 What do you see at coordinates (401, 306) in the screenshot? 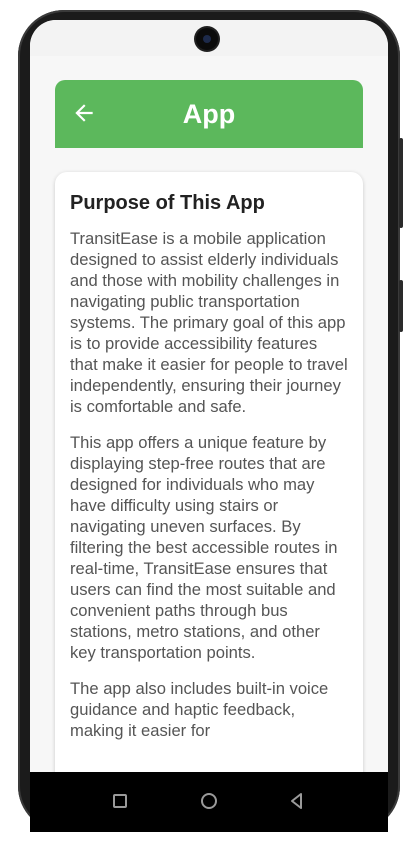
I see `power-button` at bounding box center [401, 306].